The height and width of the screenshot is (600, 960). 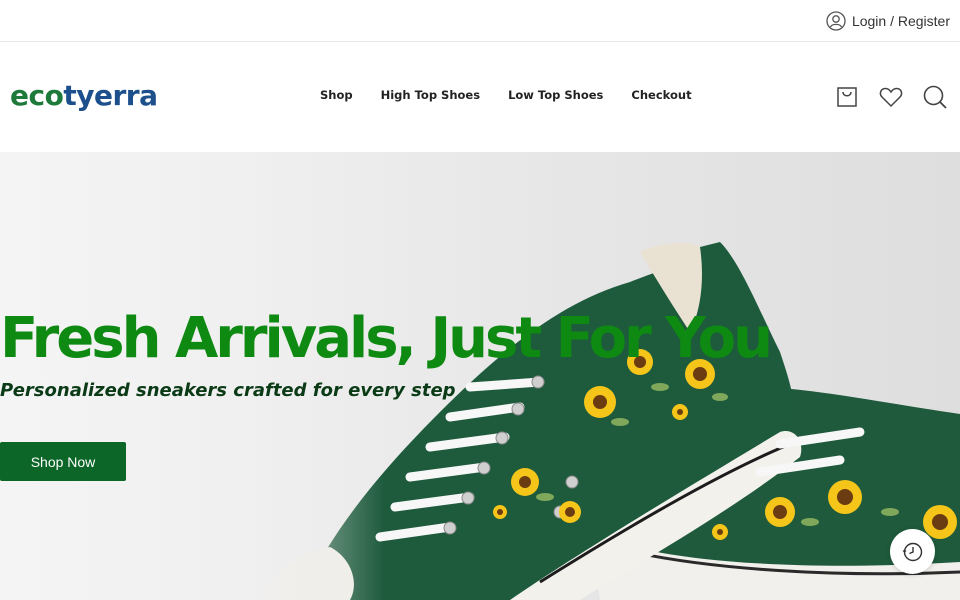 What do you see at coordinates (661, 95) in the screenshot?
I see `nav-item-checkout: Checkout` at bounding box center [661, 95].